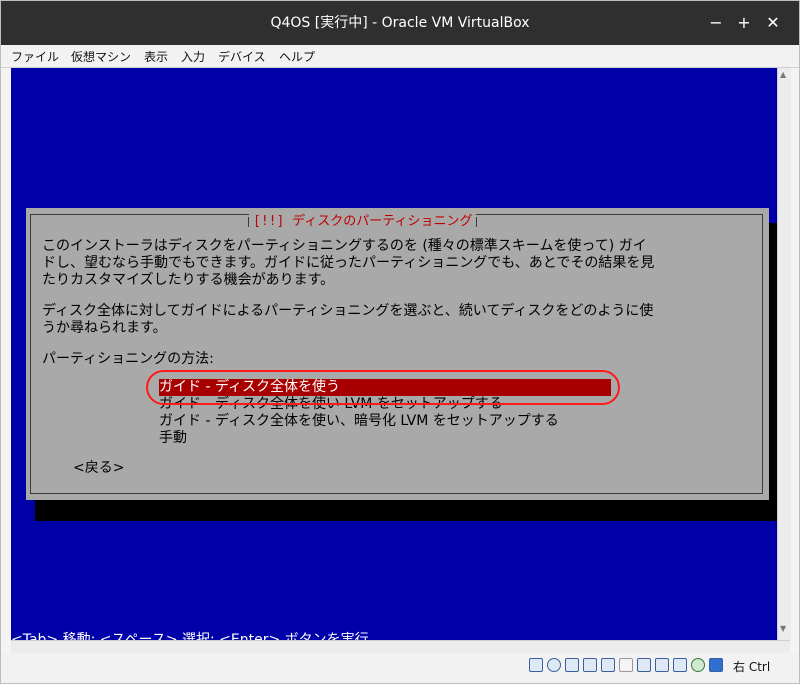 The height and width of the screenshot is (684, 800). I want to click on dialog-title-text: [!!] ディスクのパーティショニング, so click(363, 221).